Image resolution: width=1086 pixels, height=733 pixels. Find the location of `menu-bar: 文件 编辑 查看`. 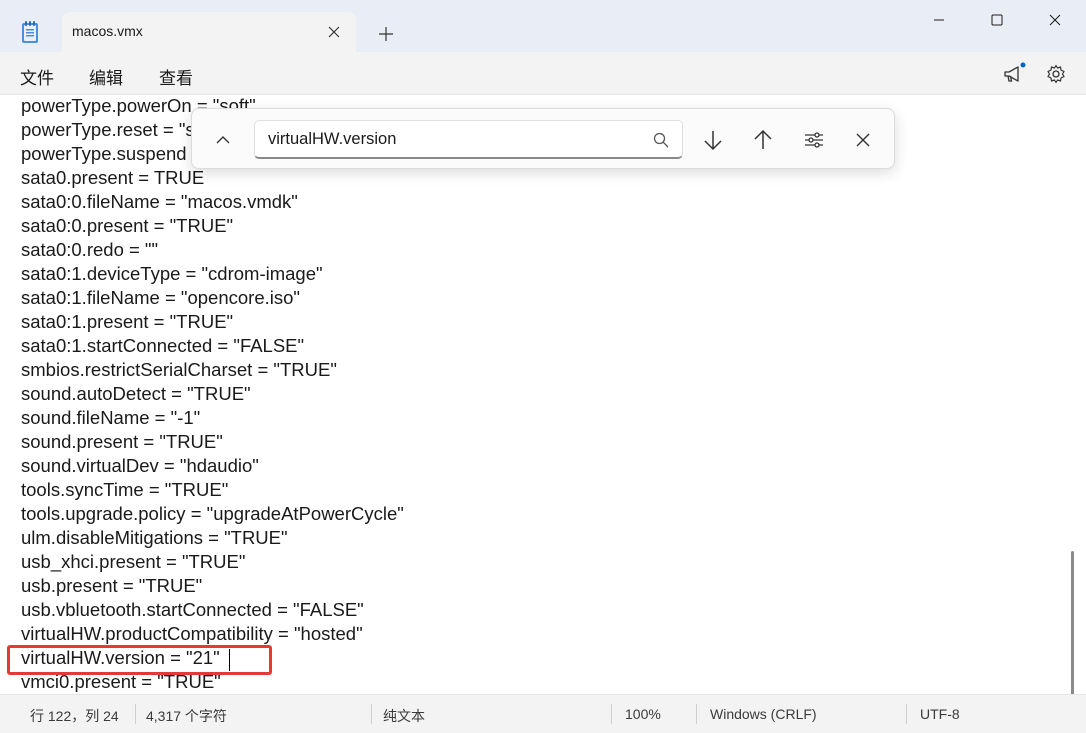

menu-bar: 文件 编辑 查看 is located at coordinates (543, 73).